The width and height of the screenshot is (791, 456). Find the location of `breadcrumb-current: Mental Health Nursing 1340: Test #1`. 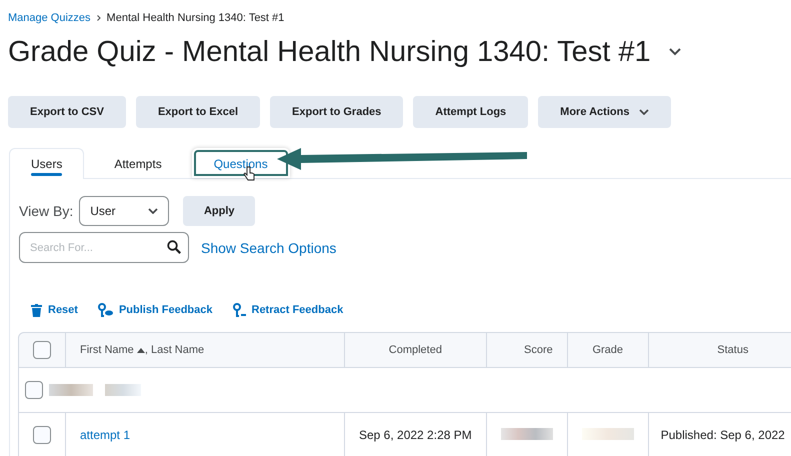

breadcrumb-current: Mental Health Nursing 1340: Test #1 is located at coordinates (195, 18).